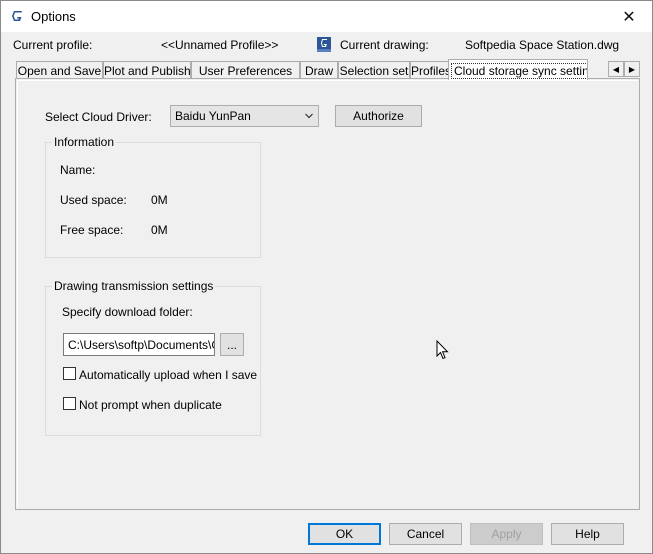 The width and height of the screenshot is (653, 554). I want to click on help-button-label: Help, so click(587, 534).